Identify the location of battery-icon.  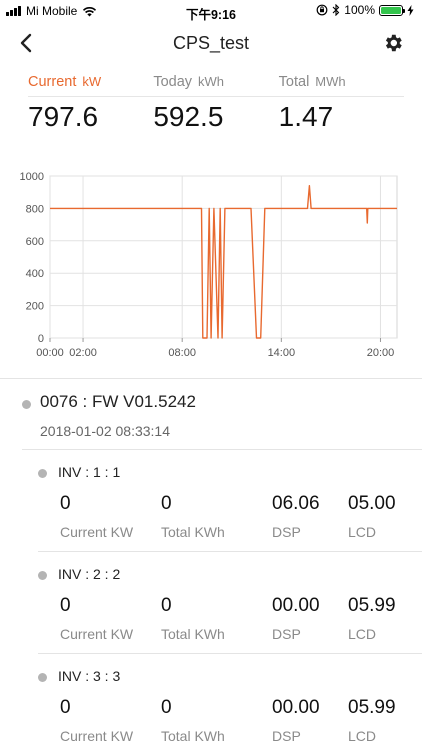
(392, 10).